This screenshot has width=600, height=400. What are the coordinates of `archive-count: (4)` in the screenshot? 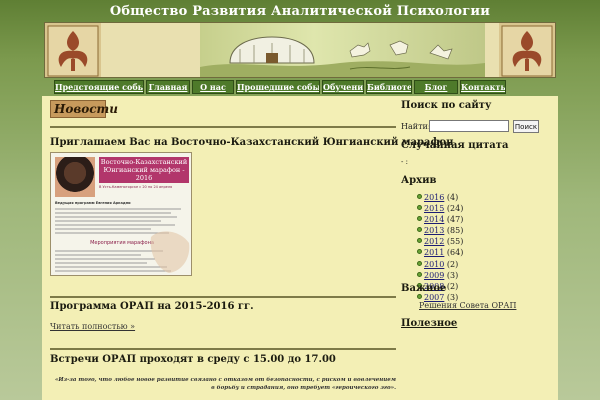 It's located at (452, 197).